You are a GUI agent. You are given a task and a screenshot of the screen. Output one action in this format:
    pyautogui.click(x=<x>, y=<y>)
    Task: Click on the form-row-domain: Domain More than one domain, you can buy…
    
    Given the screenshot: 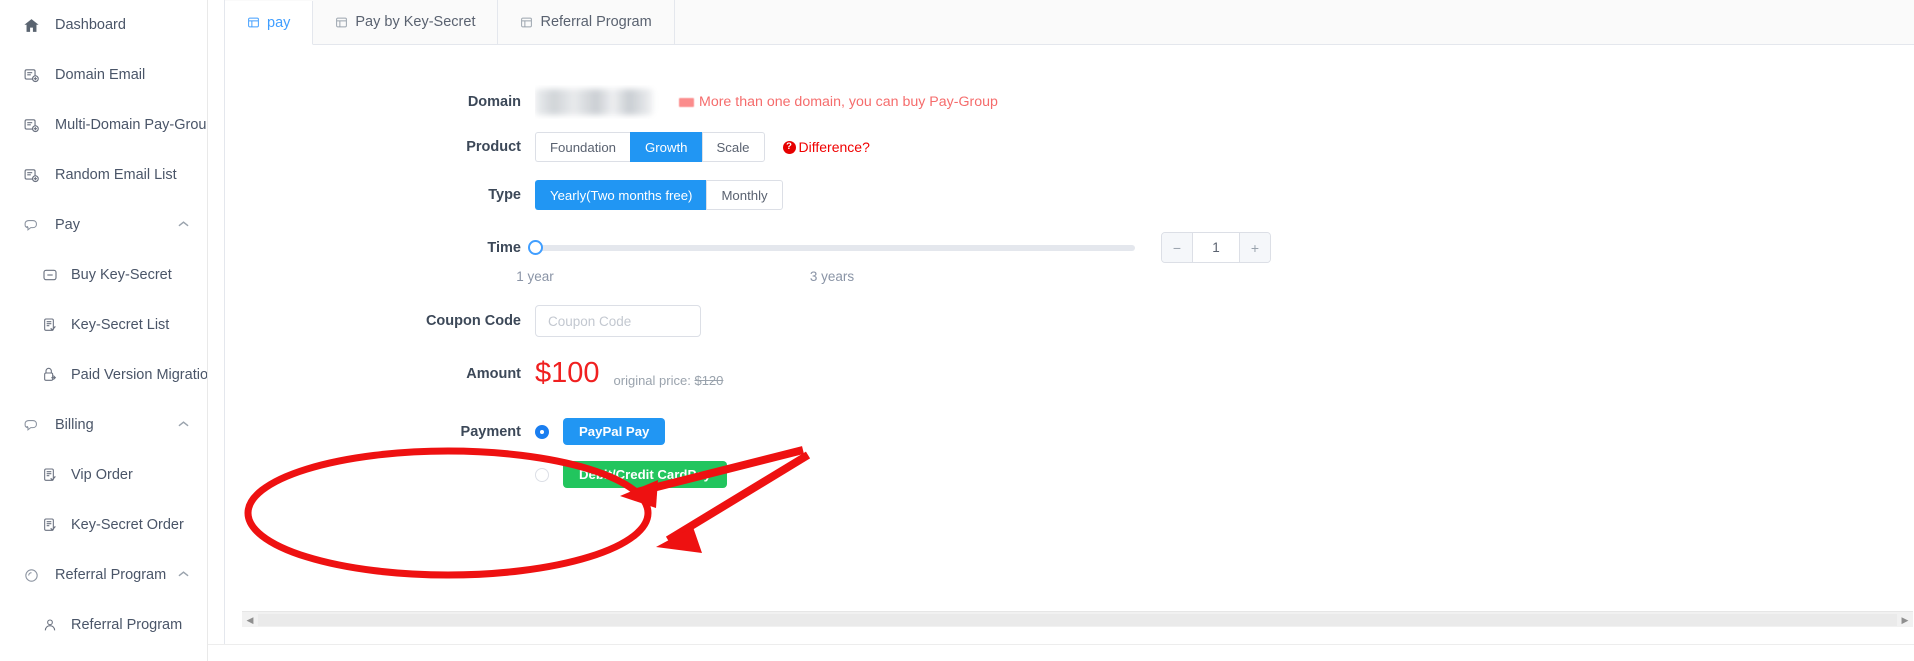 What is the action you would take?
    pyautogui.click(x=1069, y=102)
    